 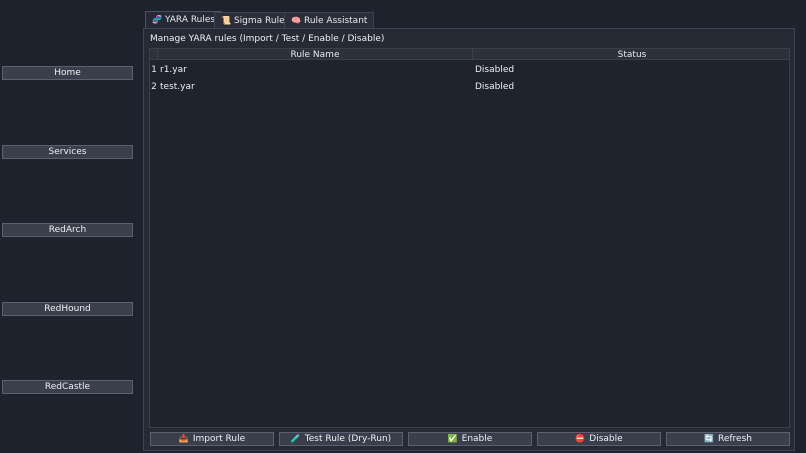 What do you see at coordinates (173, 69) in the screenshot?
I see `rule-name-cell: r1.yar` at bounding box center [173, 69].